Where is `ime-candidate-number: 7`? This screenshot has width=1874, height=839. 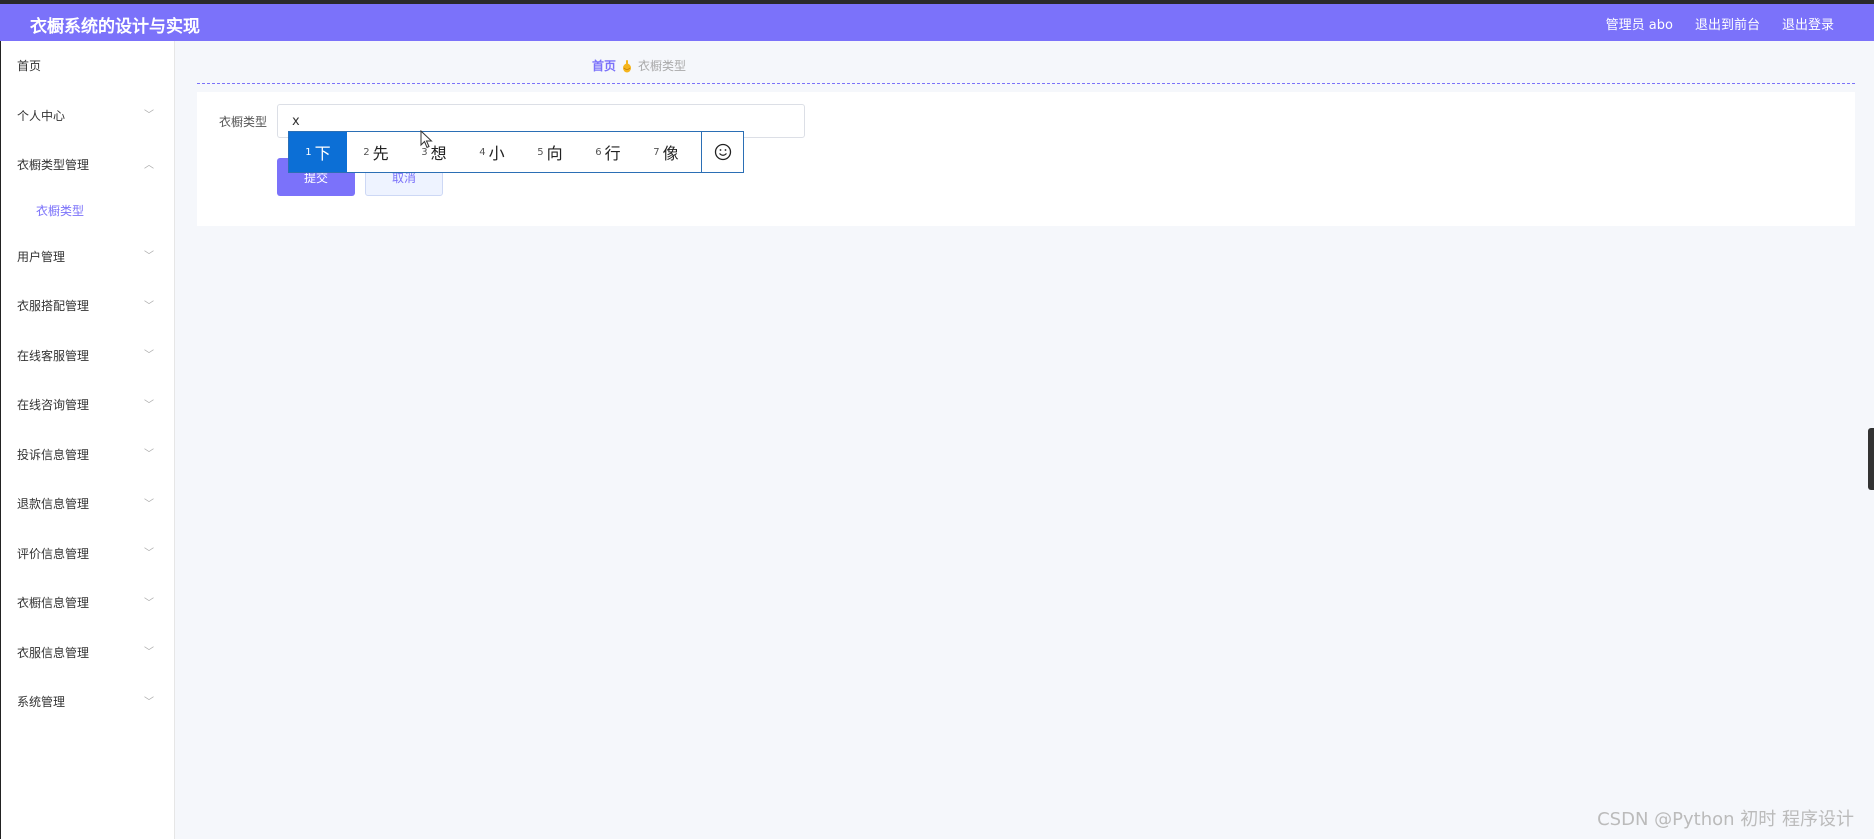
ime-candidate-number: 7 is located at coordinates (656, 152).